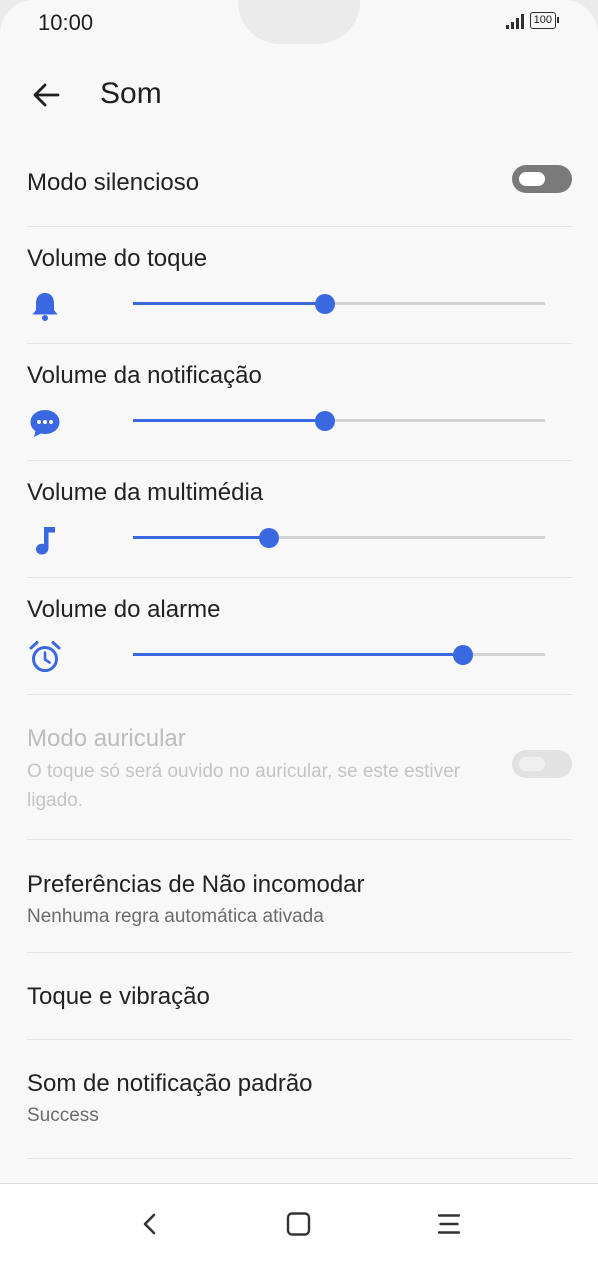 The height and width of the screenshot is (1262, 598). I want to click on media-volume-label: Volume da multimédia, so click(145, 492).